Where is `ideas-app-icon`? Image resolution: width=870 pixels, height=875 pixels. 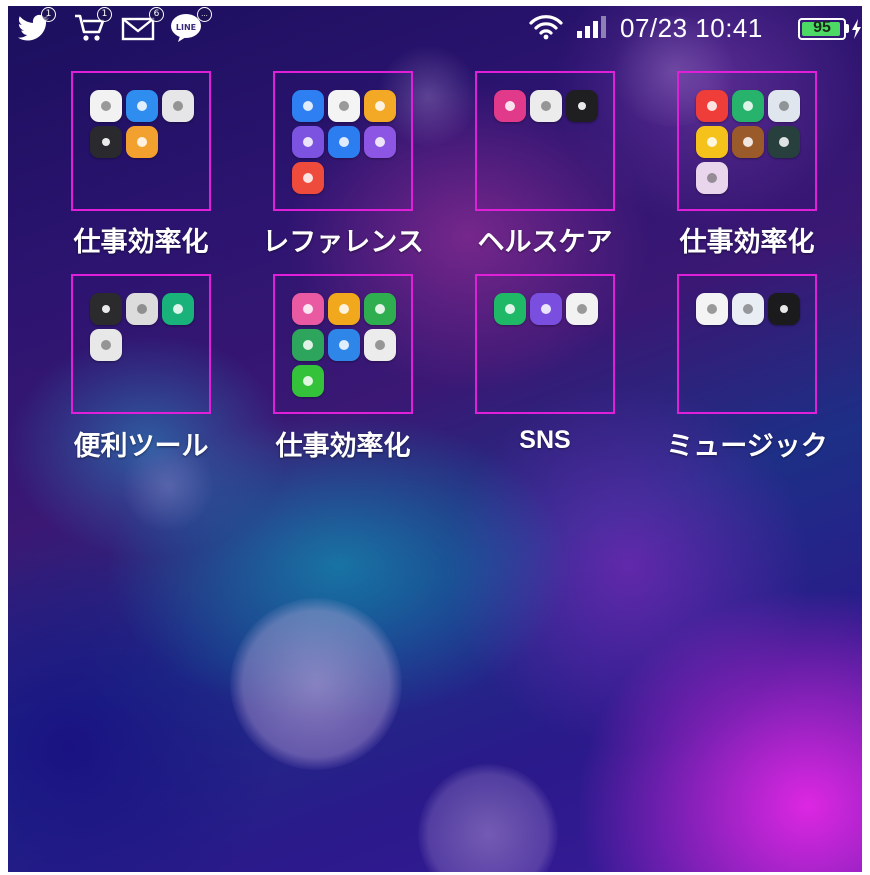 ideas-app-icon is located at coordinates (142, 142).